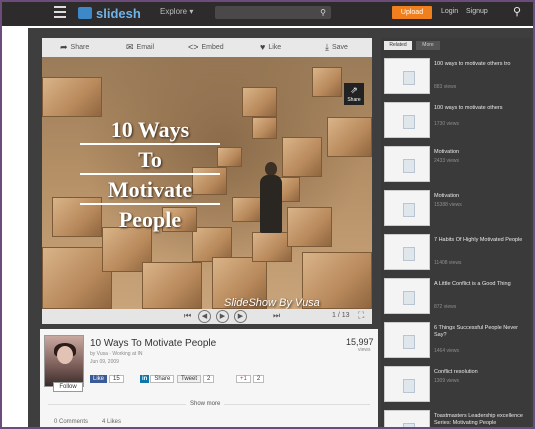 This screenshot has height=429, width=535. What do you see at coordinates (445, 87) in the screenshot?
I see `related-item-views: 883 views` at bounding box center [445, 87].